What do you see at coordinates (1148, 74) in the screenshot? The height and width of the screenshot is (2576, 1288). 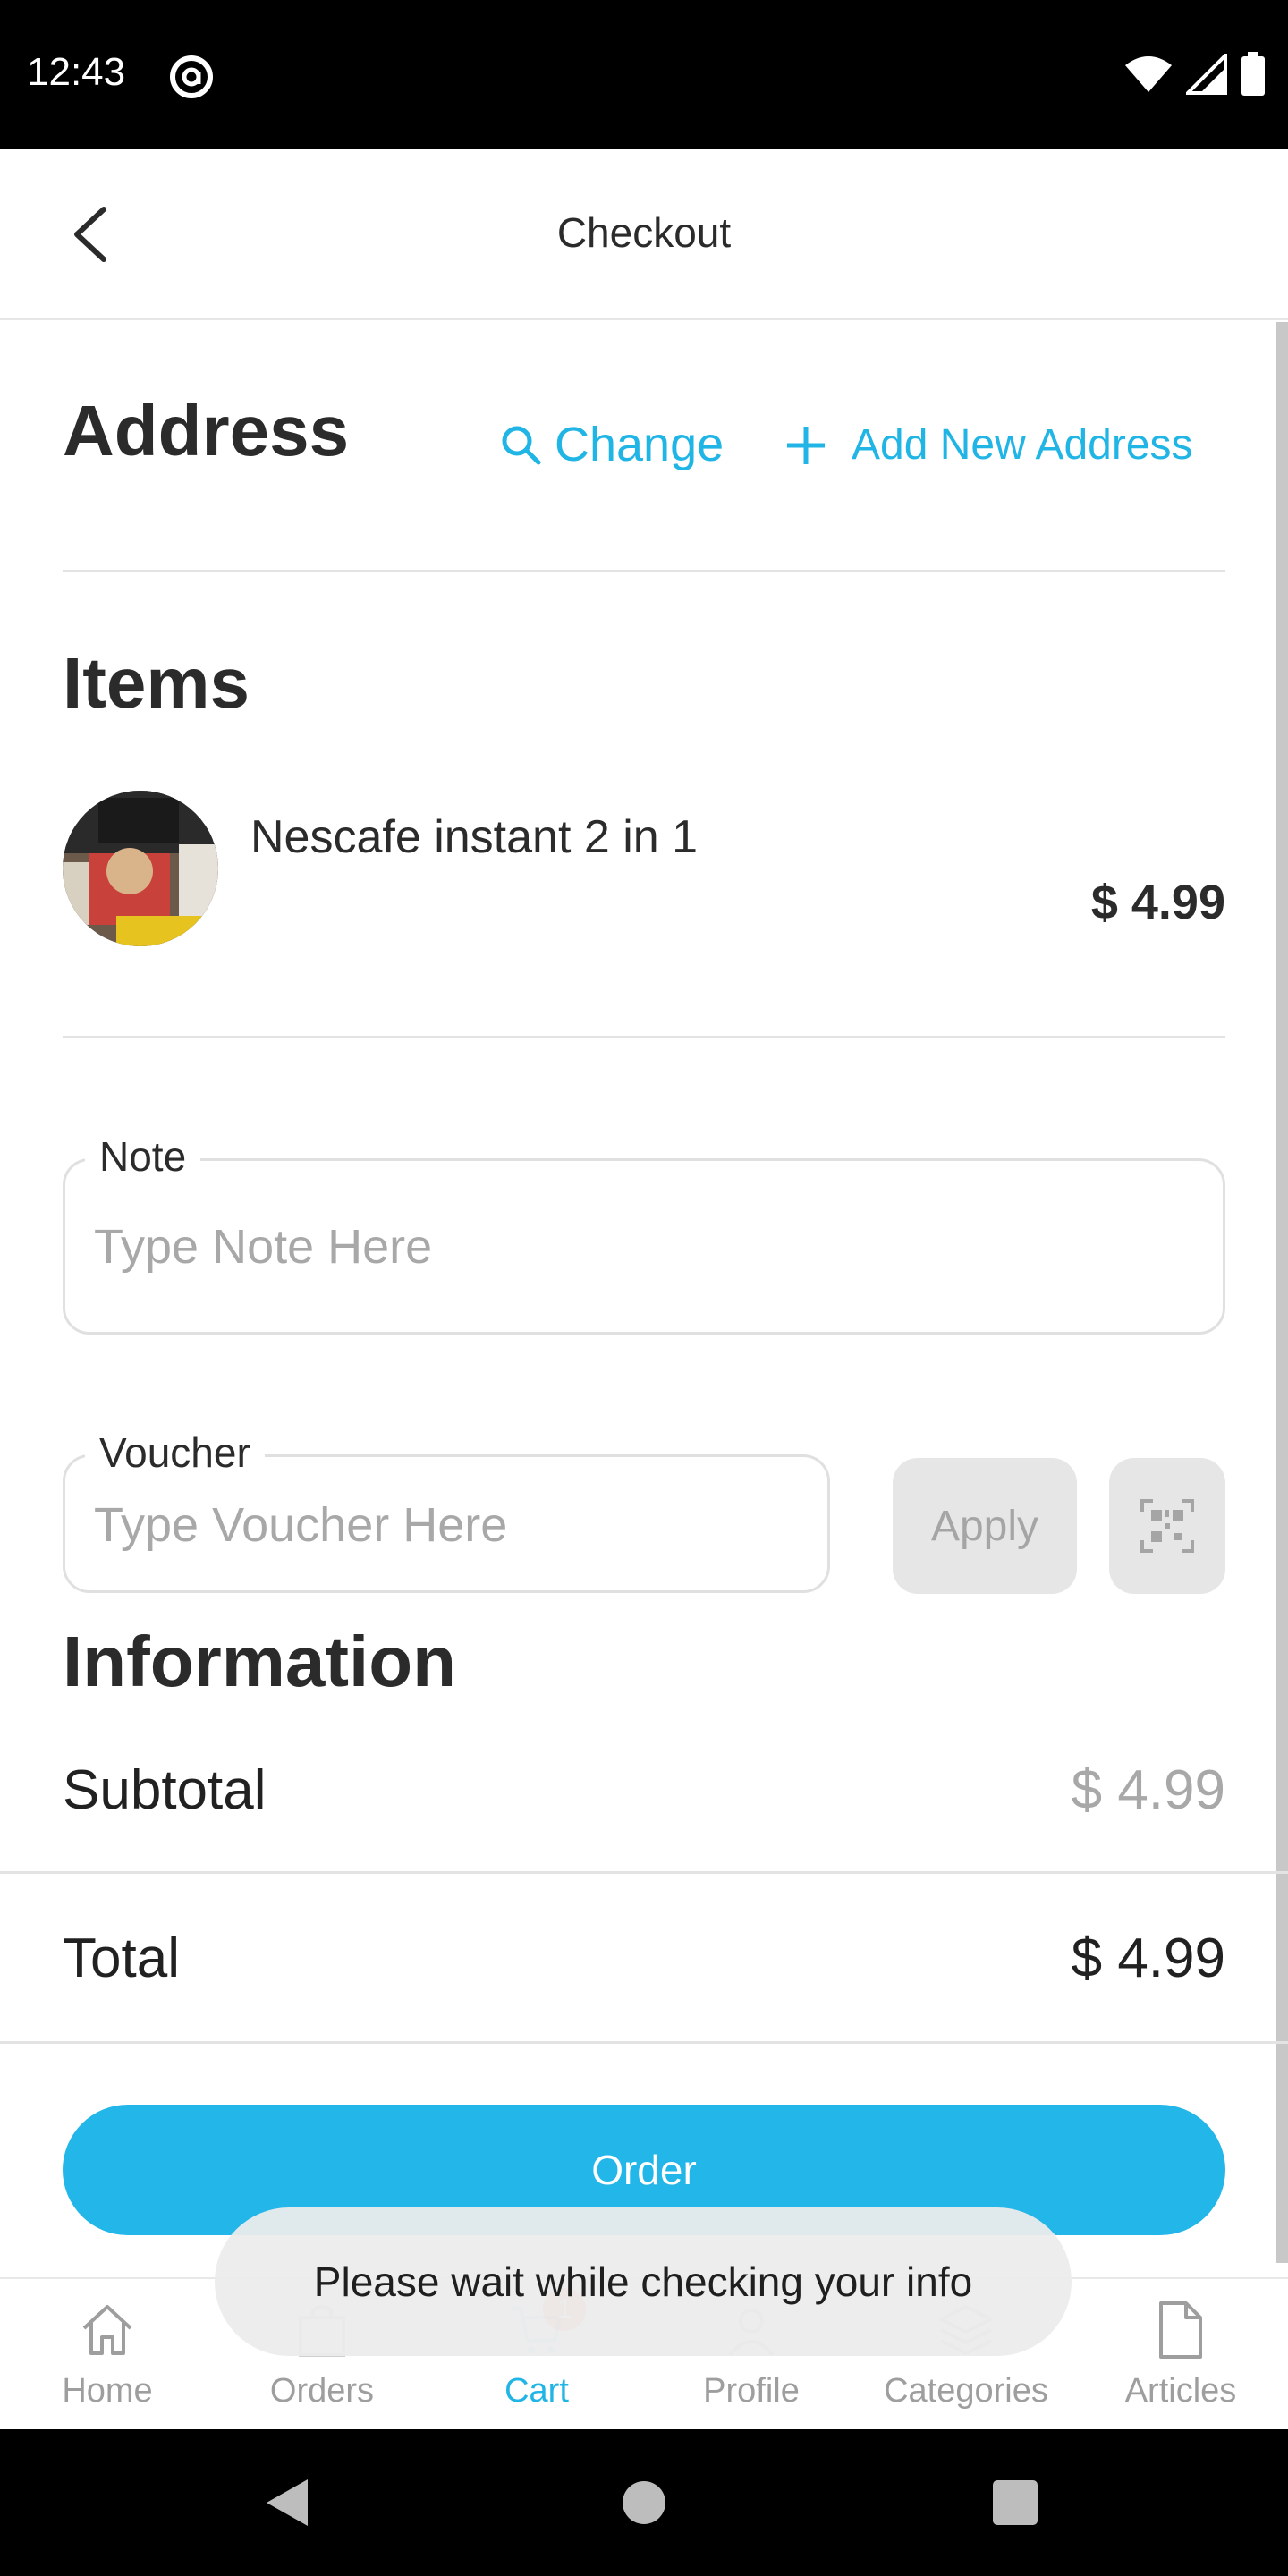 I see `wifi-icon` at bounding box center [1148, 74].